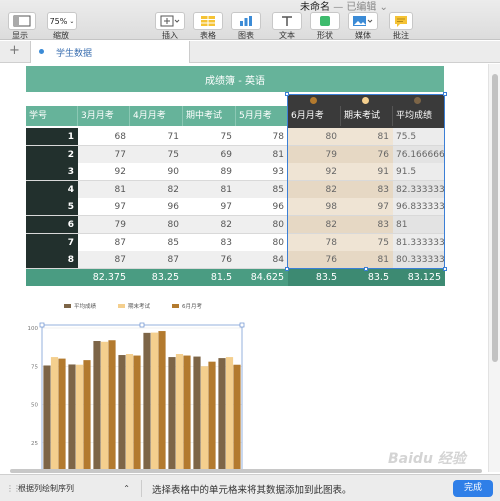 The height and width of the screenshot is (501, 500). What do you see at coordinates (235, 79) in the screenshot?
I see `table-title: 成绩簿 - 英语` at bounding box center [235, 79].